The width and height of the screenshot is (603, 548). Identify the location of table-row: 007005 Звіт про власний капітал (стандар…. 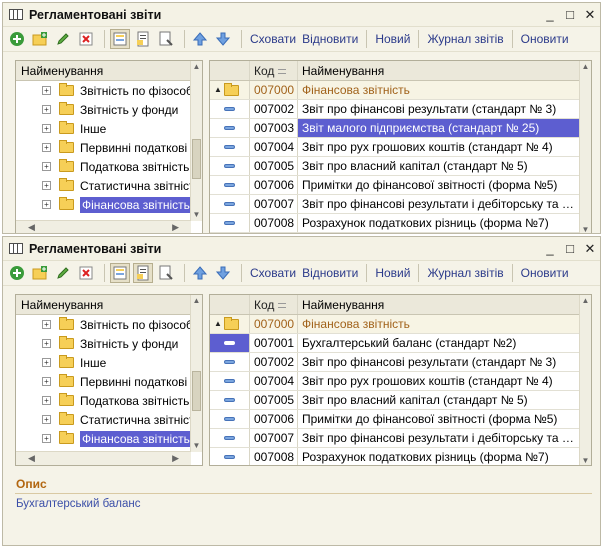
(400, 166).